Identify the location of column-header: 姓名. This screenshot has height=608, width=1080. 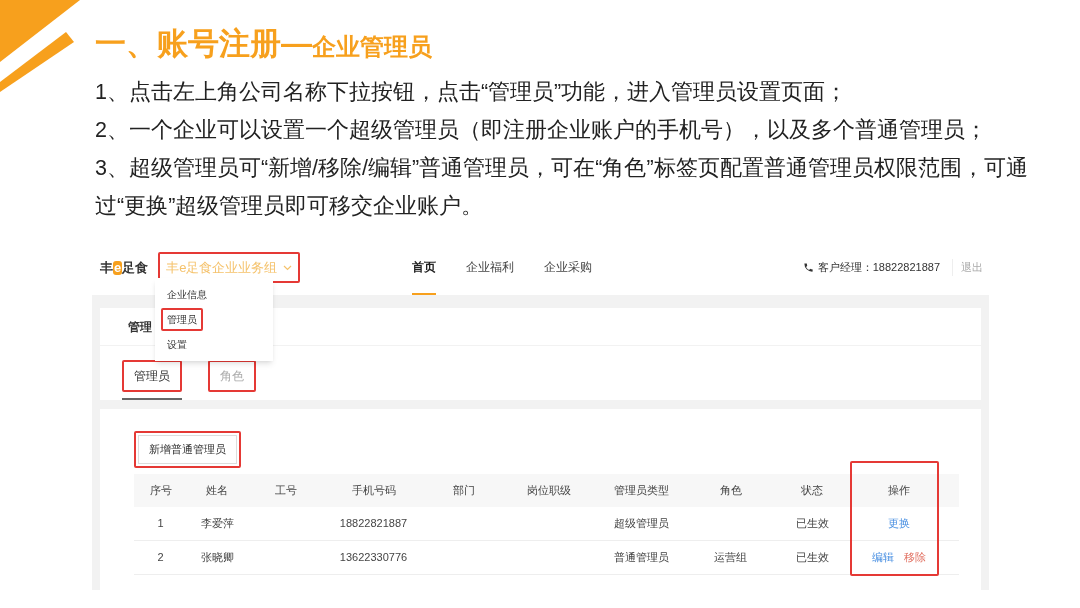
(217, 490).